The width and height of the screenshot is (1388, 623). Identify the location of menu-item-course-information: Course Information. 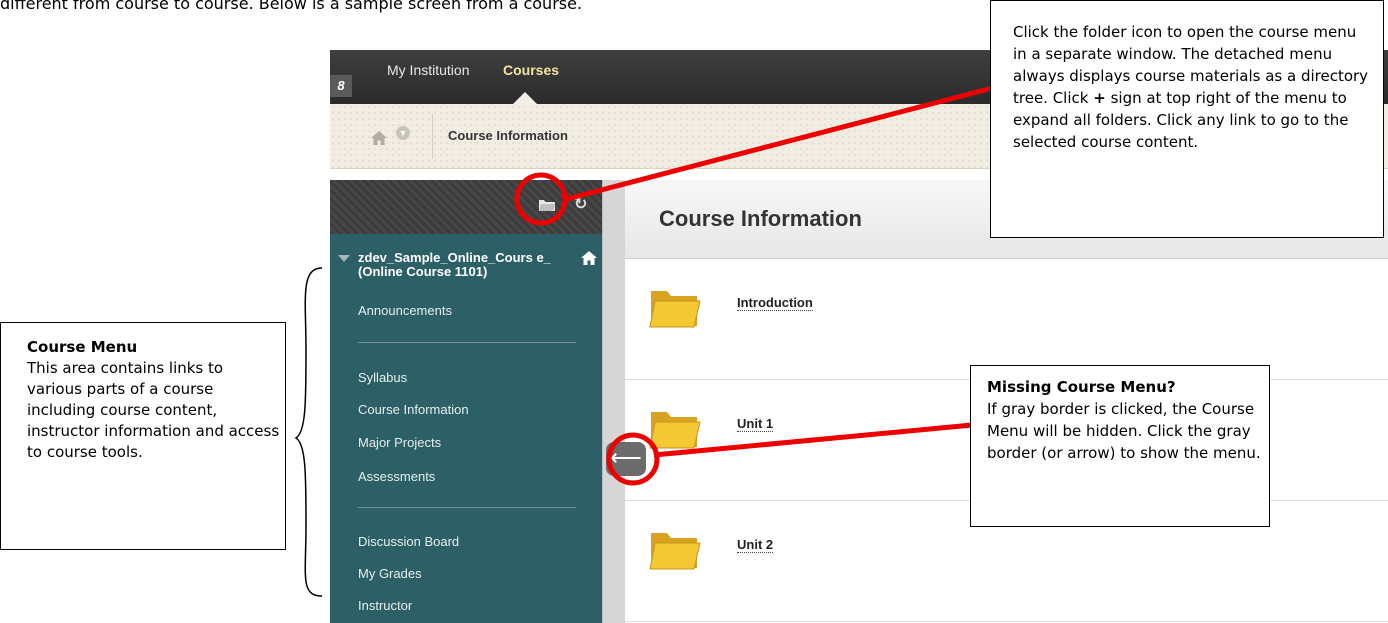
(413, 409).